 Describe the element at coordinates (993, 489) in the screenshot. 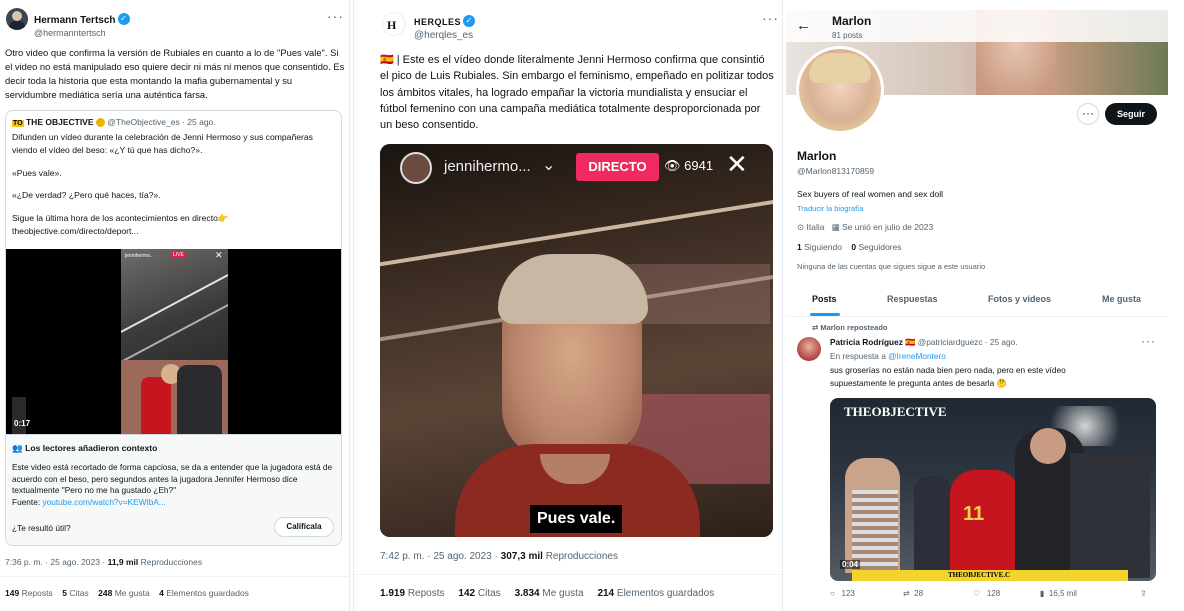

I see `post-video: THEOBJECTIVE 11 0:04 THEOBJECTIVE.C` at that location.